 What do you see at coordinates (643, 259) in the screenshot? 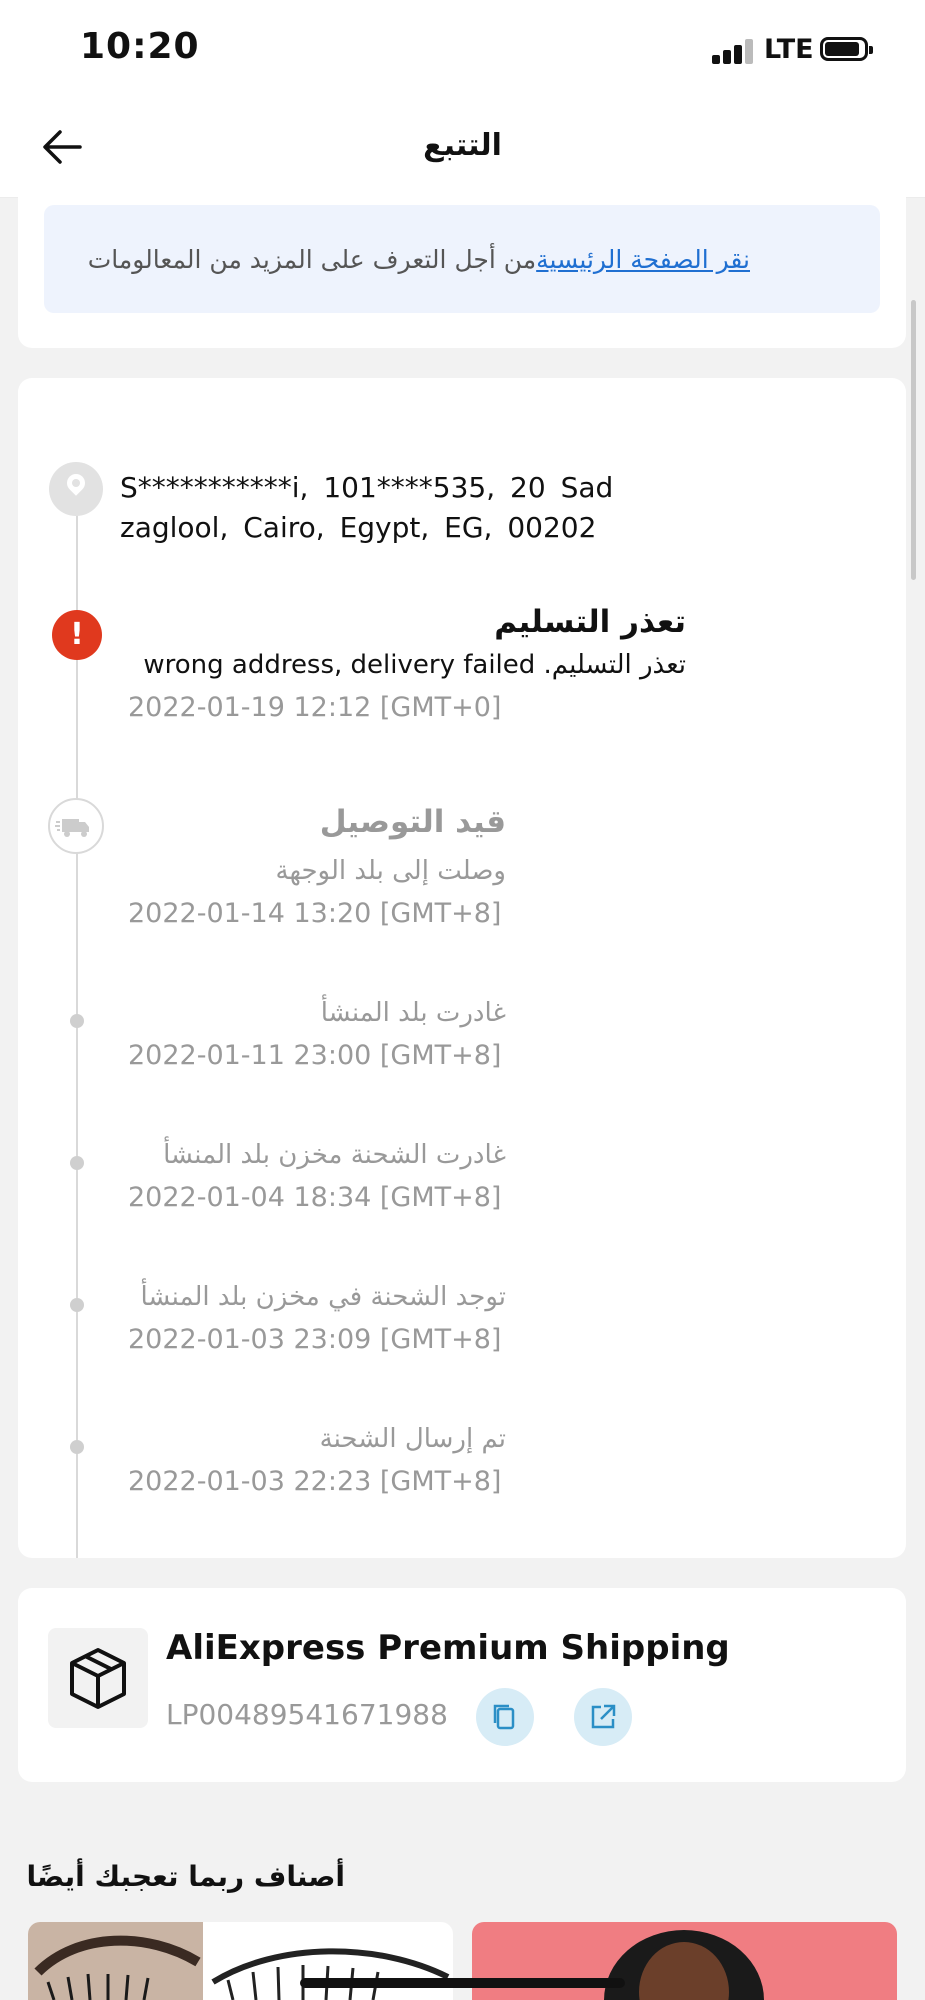
I see `homepage-link: نقر الصفحة الرئيسية` at bounding box center [643, 259].